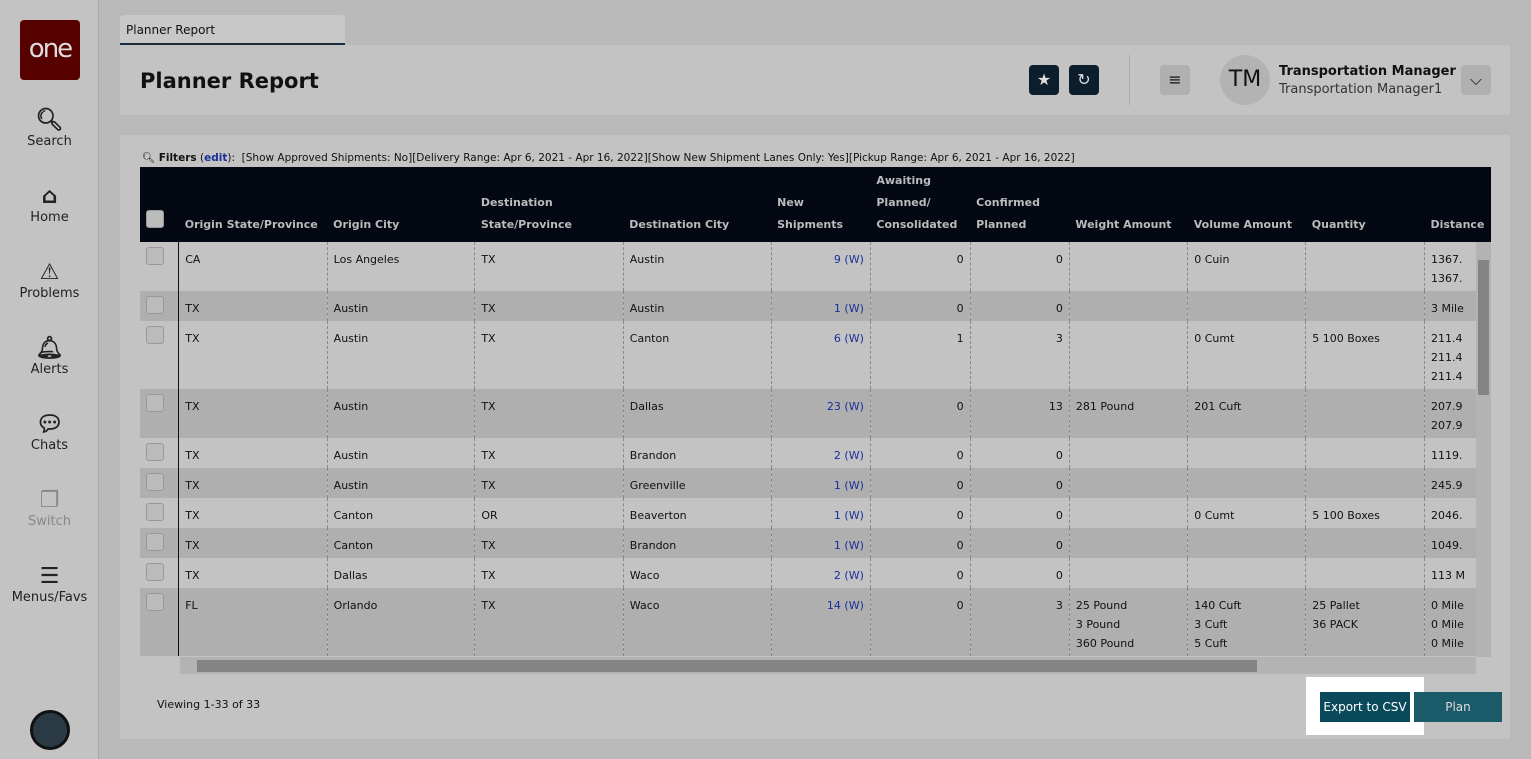  Describe the element at coordinates (549, 204) in the screenshot. I see `column-header: Destination State/Province` at that location.